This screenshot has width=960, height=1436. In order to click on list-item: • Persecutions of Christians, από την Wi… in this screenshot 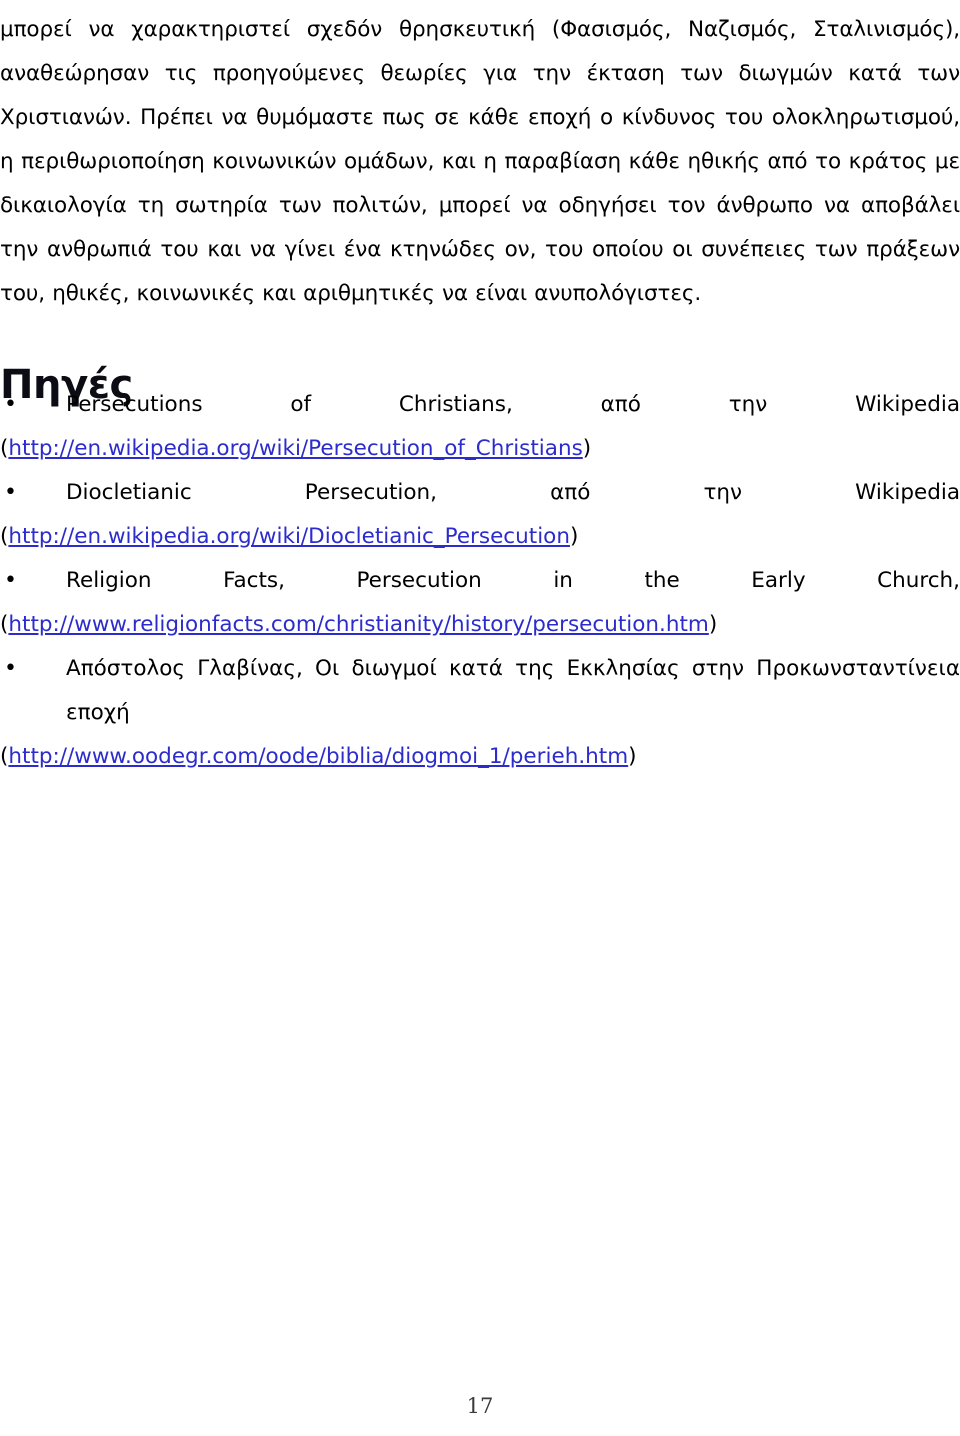, I will do `click(480, 427)`.